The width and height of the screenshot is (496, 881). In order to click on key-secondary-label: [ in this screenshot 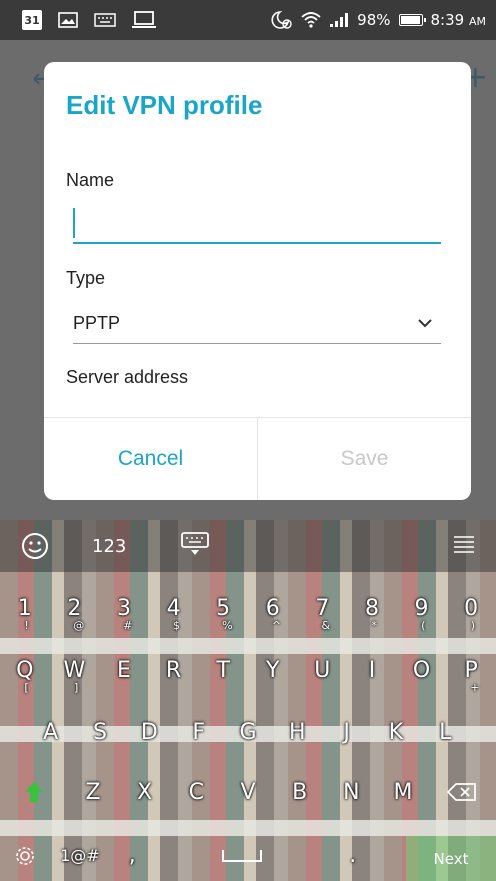, I will do `click(26, 687)`.